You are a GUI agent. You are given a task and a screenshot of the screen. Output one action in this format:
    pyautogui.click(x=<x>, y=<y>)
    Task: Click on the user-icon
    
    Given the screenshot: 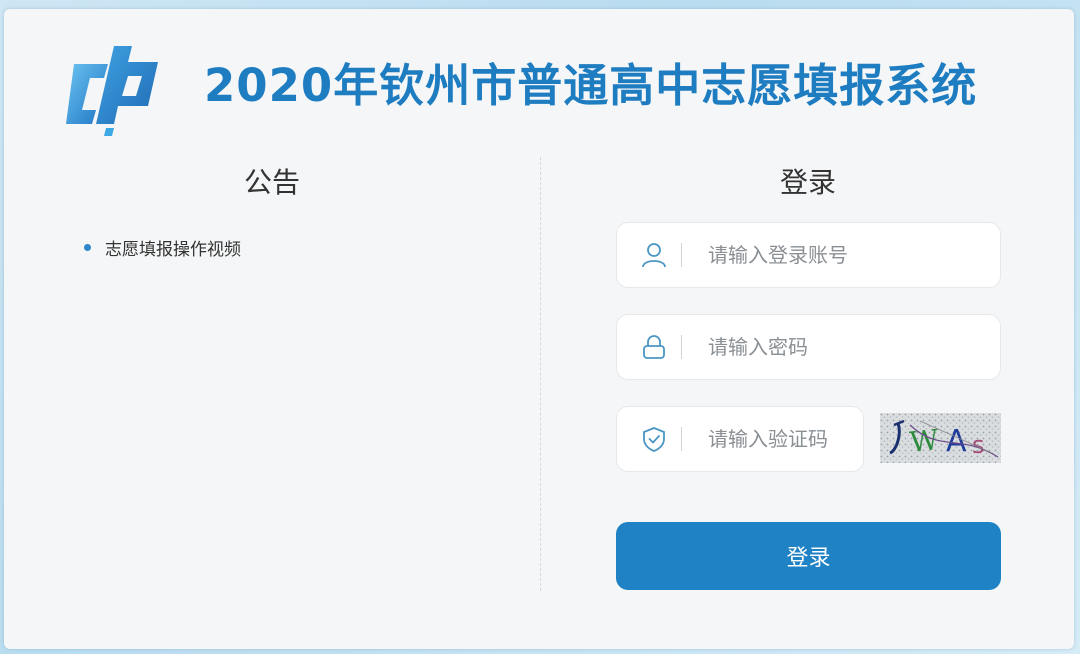 What is the action you would take?
    pyautogui.click(x=654, y=255)
    